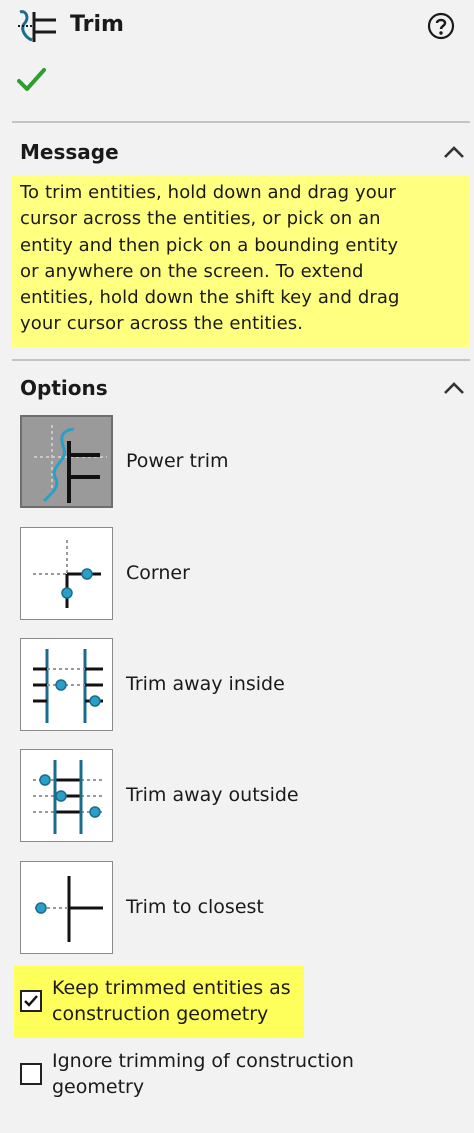 The height and width of the screenshot is (1133, 474). What do you see at coordinates (212, 795) in the screenshot?
I see `option-label: Trim away outside` at bounding box center [212, 795].